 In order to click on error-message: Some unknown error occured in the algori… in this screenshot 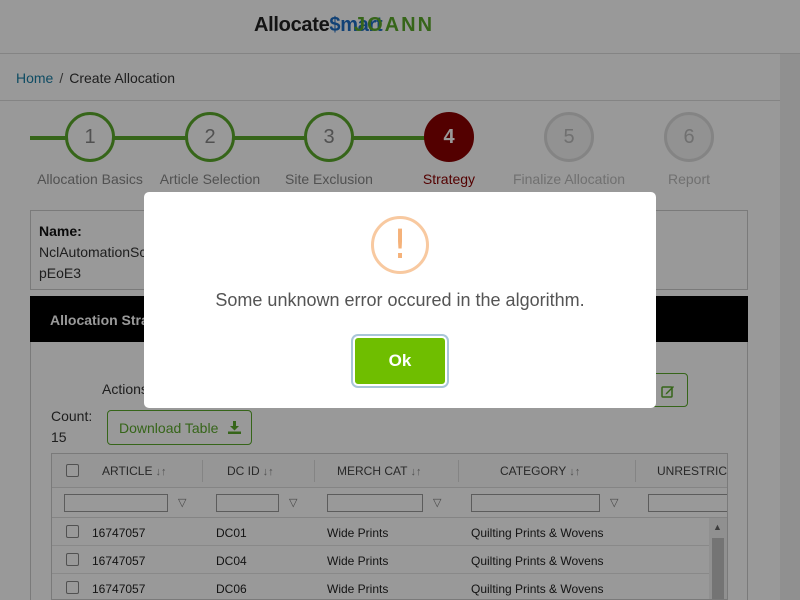, I will do `click(400, 300)`.